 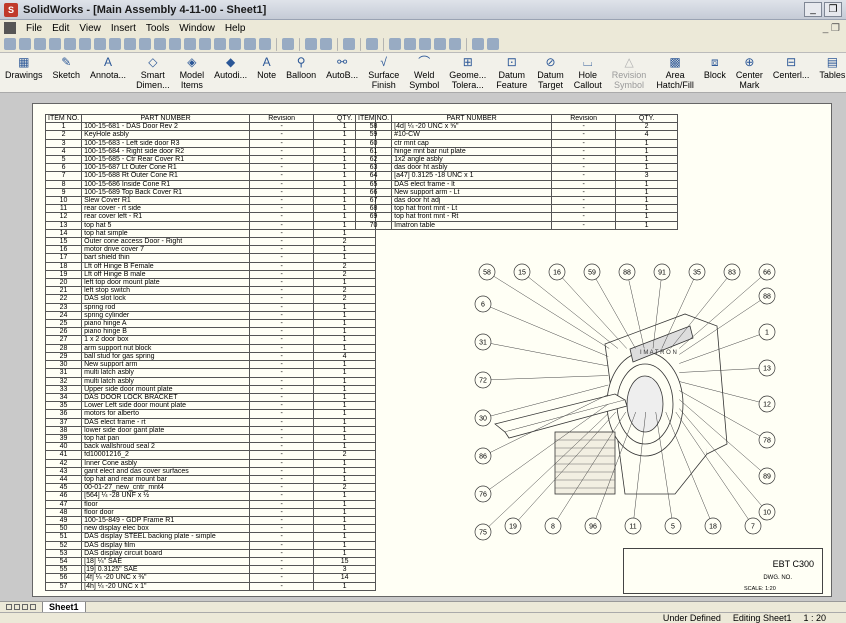 I want to click on bom-row: 22 DAS slot lock -2, so click(x=210, y=299).